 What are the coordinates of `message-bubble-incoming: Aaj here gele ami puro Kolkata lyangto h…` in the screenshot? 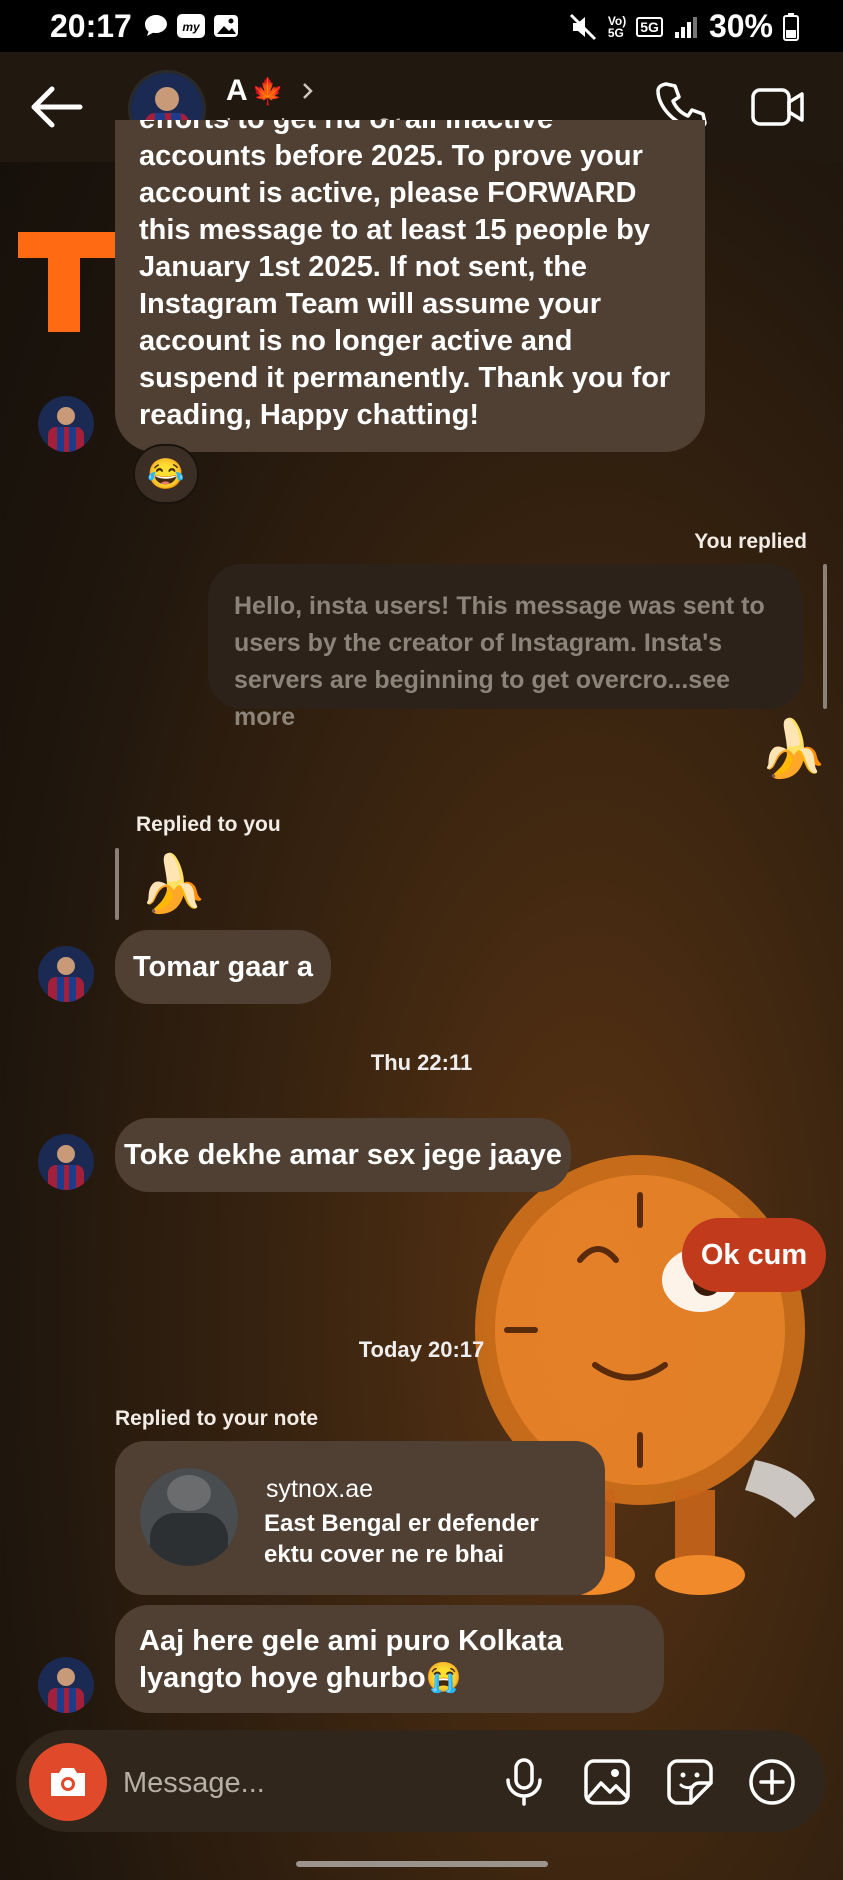 It's located at (389, 1659).